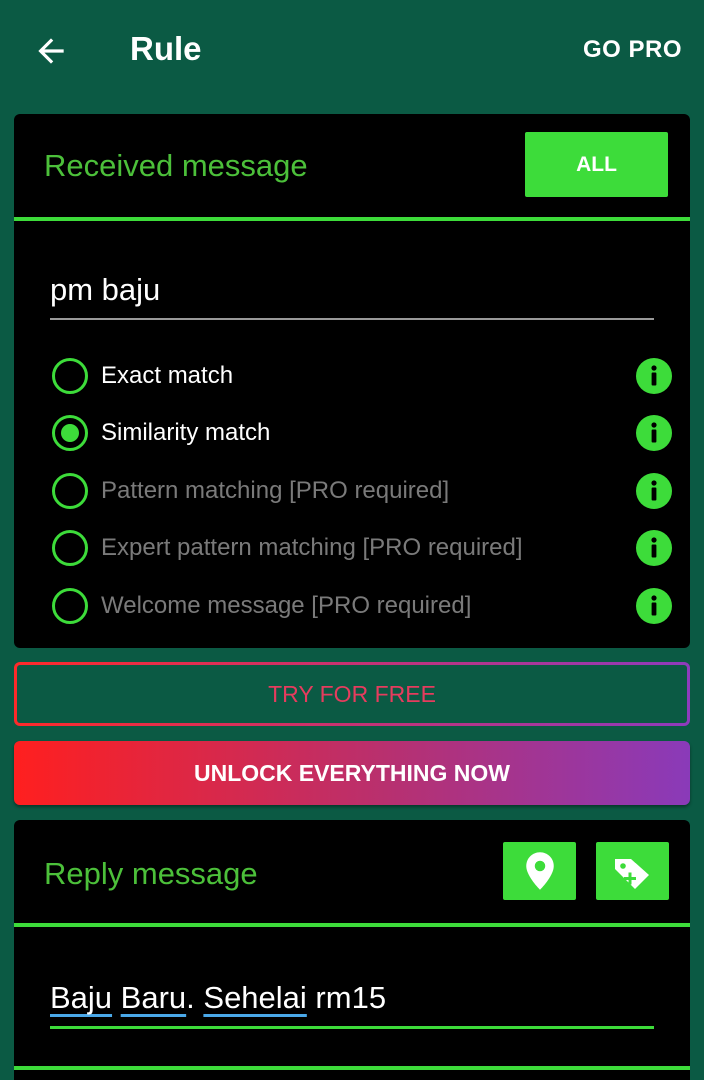  I want to click on option-label: Expert pattern matching [PRO required], so click(312, 547).